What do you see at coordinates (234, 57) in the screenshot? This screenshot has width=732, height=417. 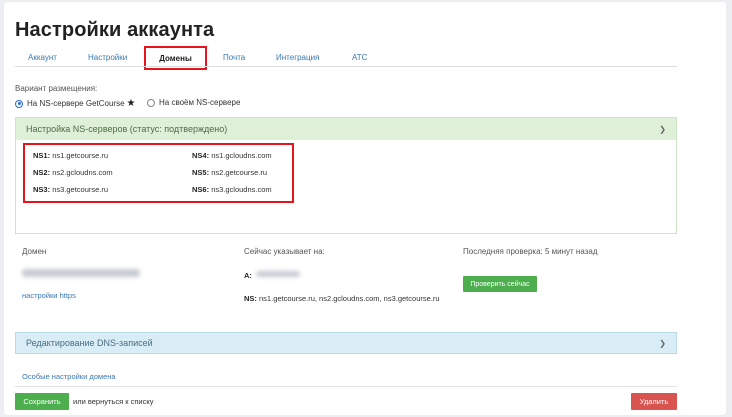 I see `tab-mail: Почта` at bounding box center [234, 57].